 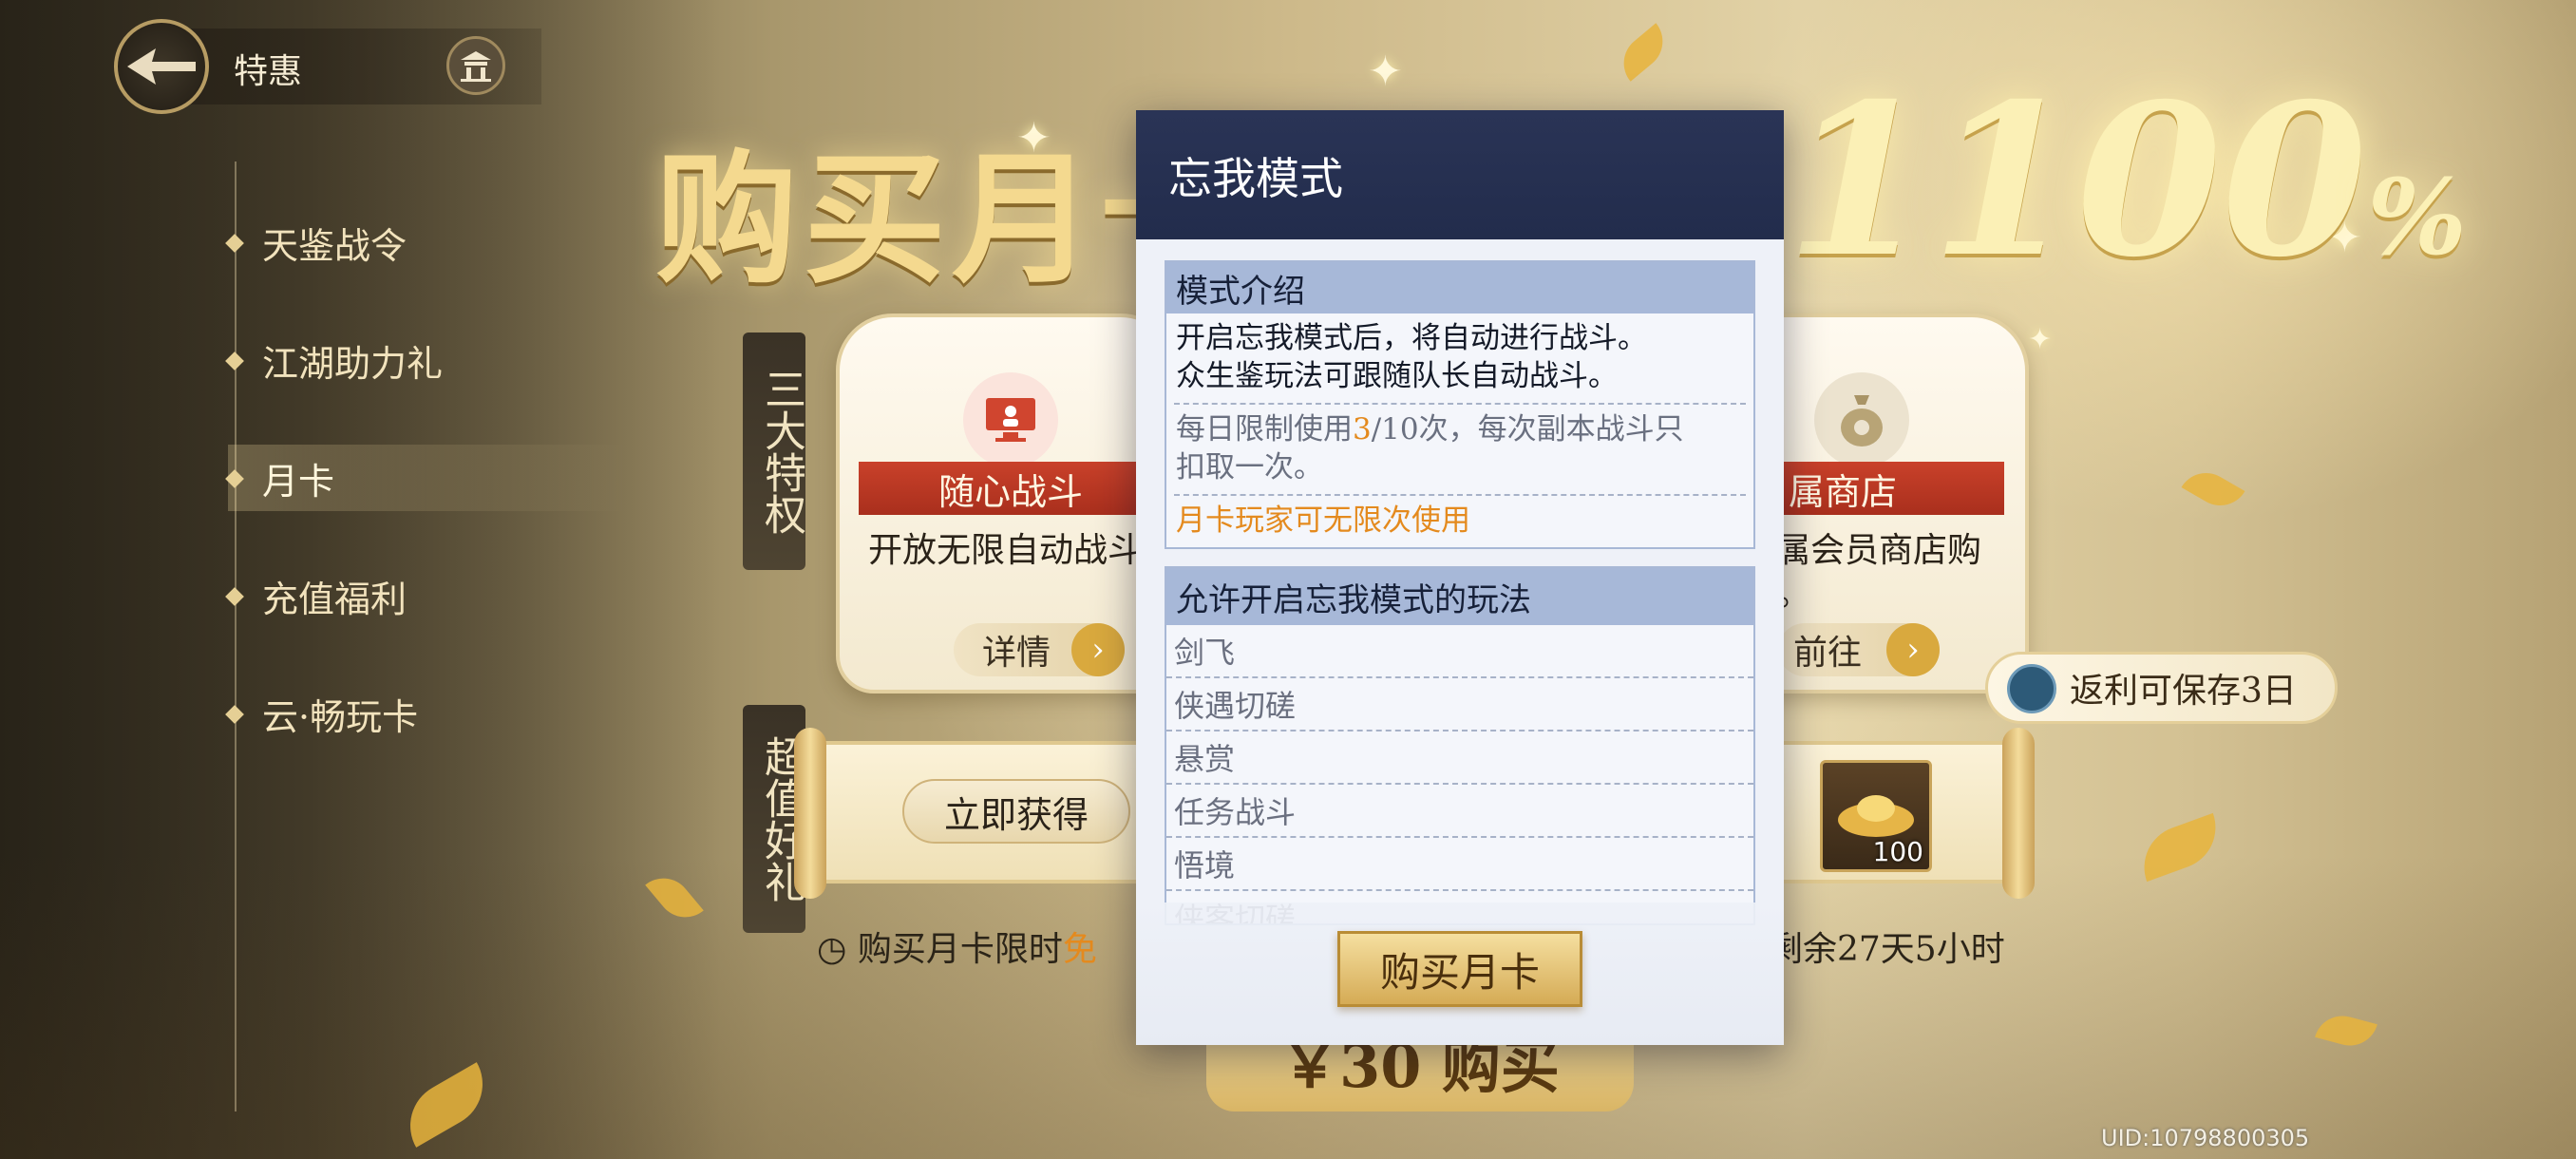 I want to click on claim-now-button: 立即获得, so click(x=1016, y=811).